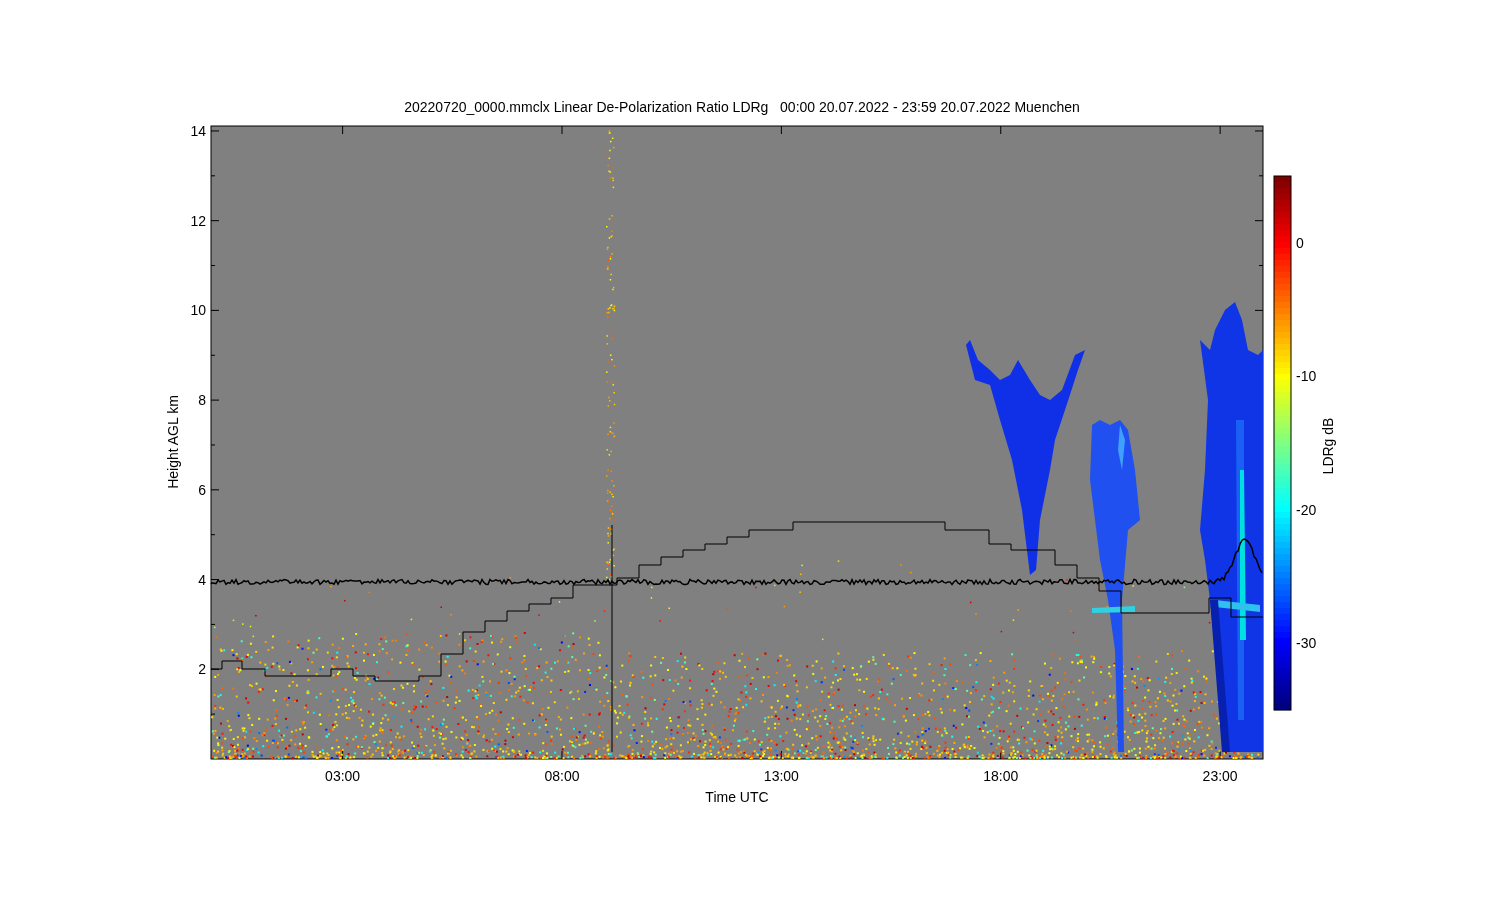 The width and height of the screenshot is (1500, 900). What do you see at coordinates (1328, 446) in the screenshot?
I see `axis-label: LDRg dB` at bounding box center [1328, 446].